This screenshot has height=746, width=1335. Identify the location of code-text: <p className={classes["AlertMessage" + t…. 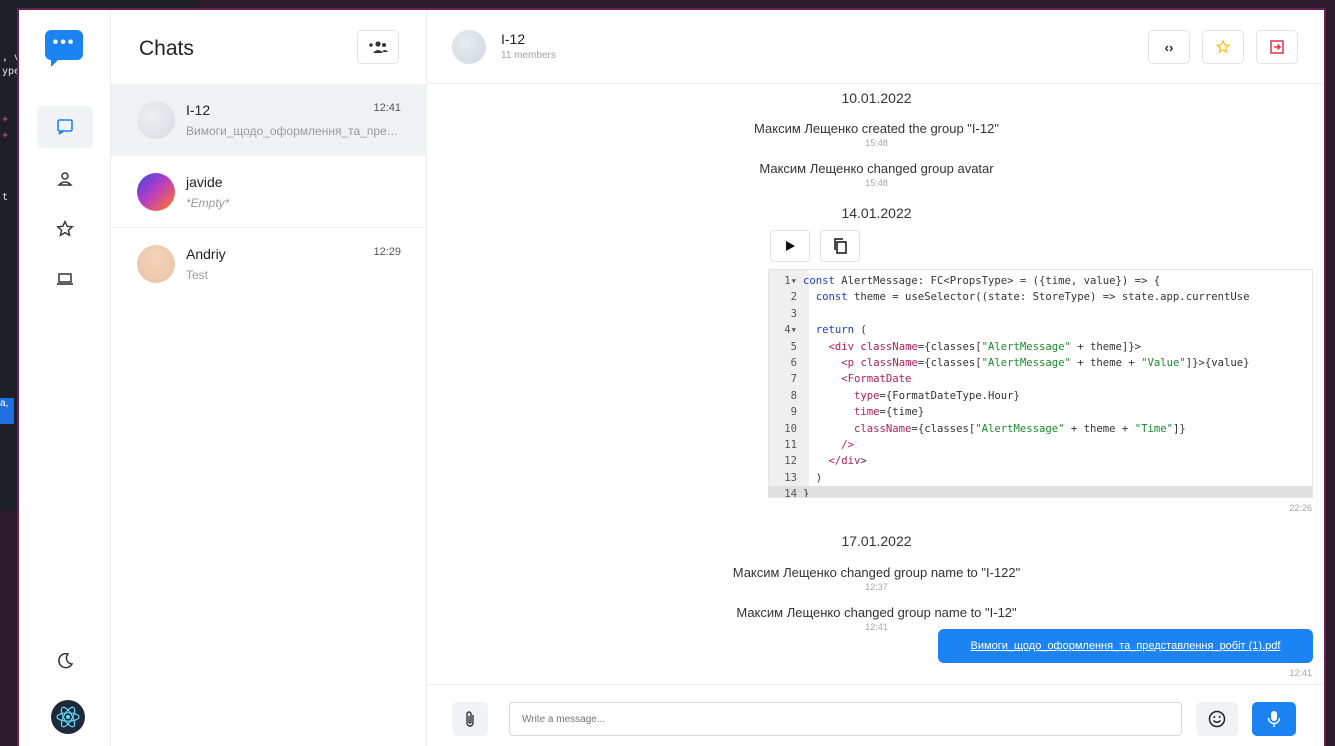
(1045, 363).